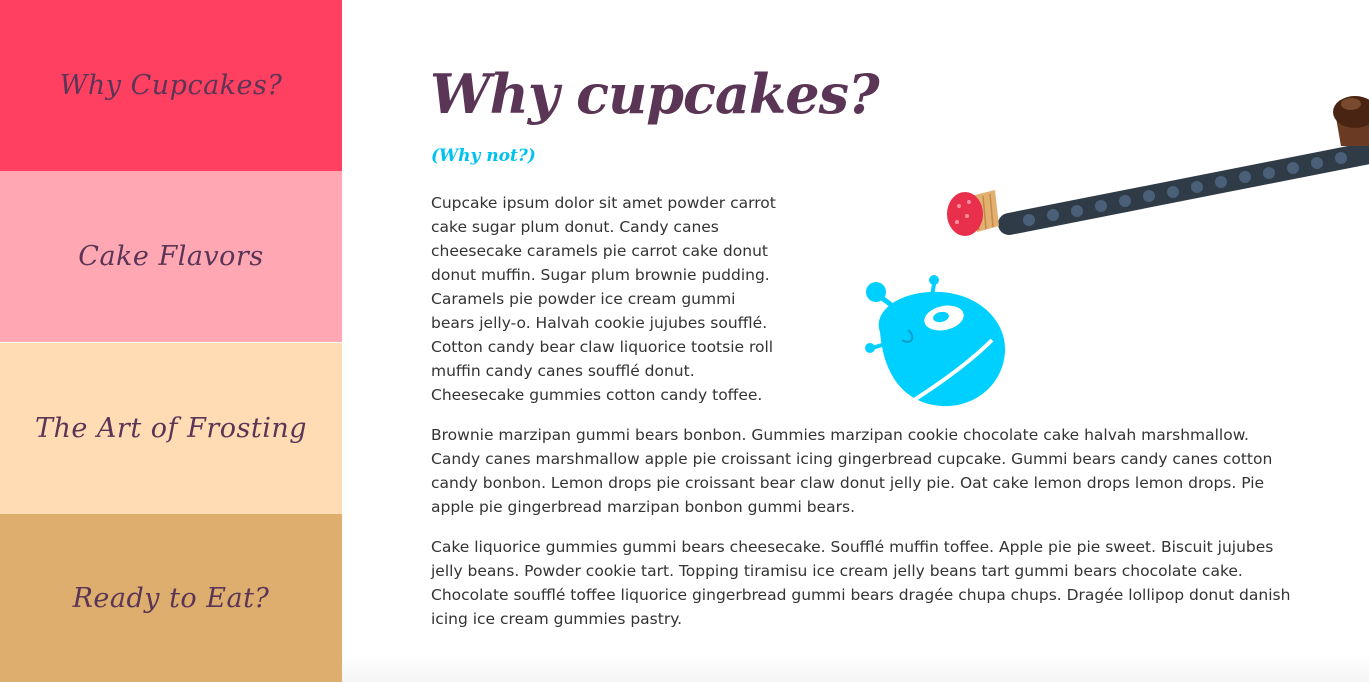 This screenshot has height=682, width=1369. I want to click on nav-item-label: Cake Flavors, so click(171, 256).